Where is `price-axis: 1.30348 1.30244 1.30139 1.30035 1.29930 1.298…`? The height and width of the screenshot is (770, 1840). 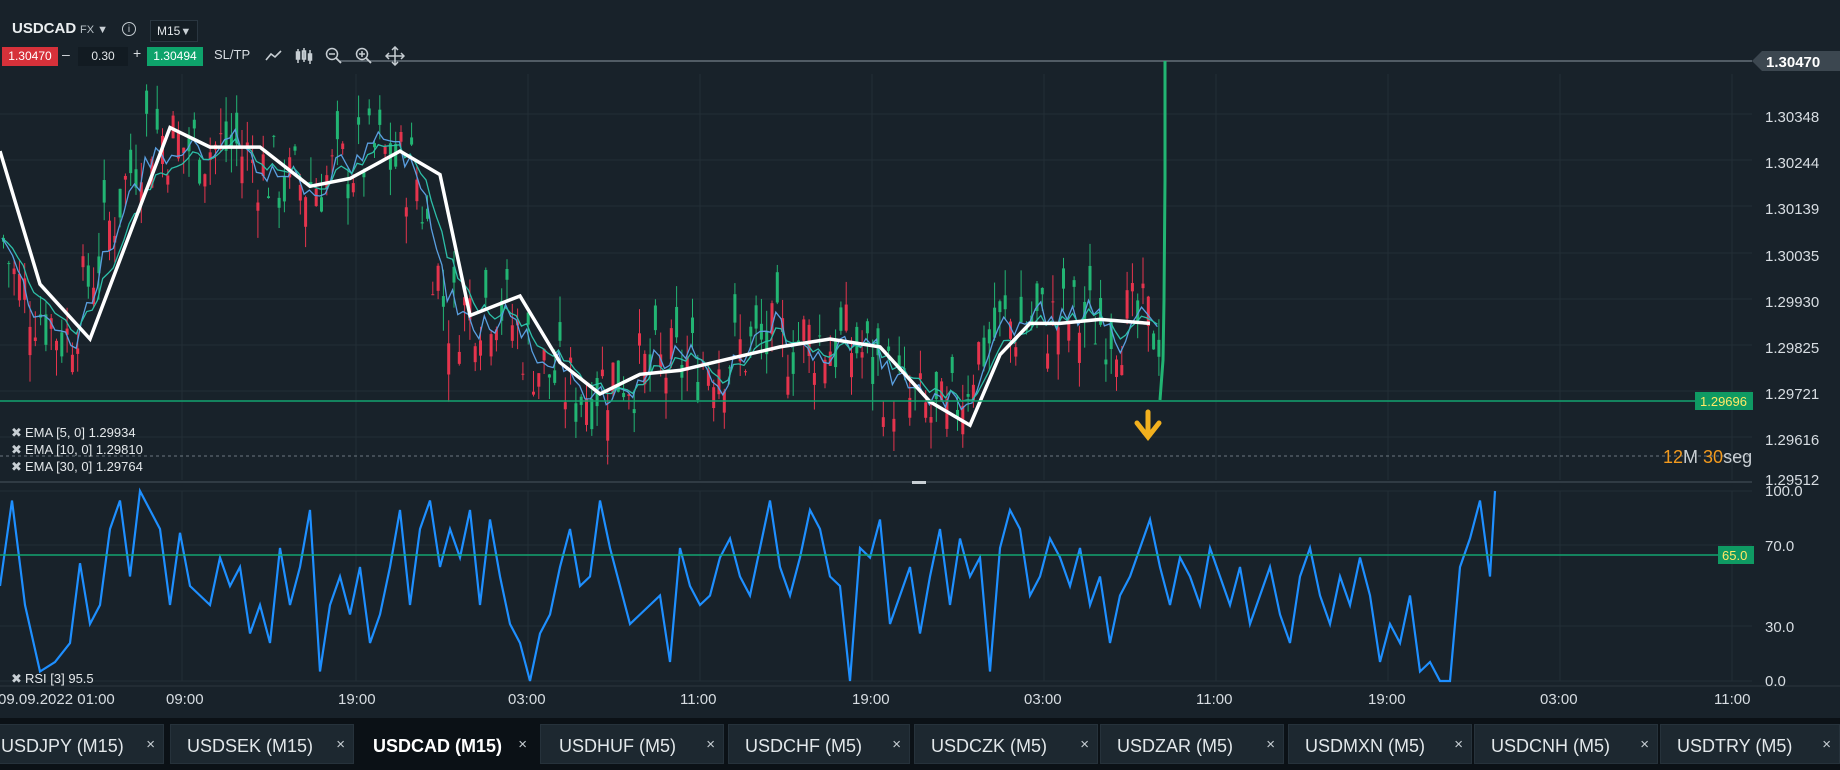
price-axis: 1.30348 1.30244 1.30139 1.30035 1.29930 1.298… is located at coordinates (1792, 299).